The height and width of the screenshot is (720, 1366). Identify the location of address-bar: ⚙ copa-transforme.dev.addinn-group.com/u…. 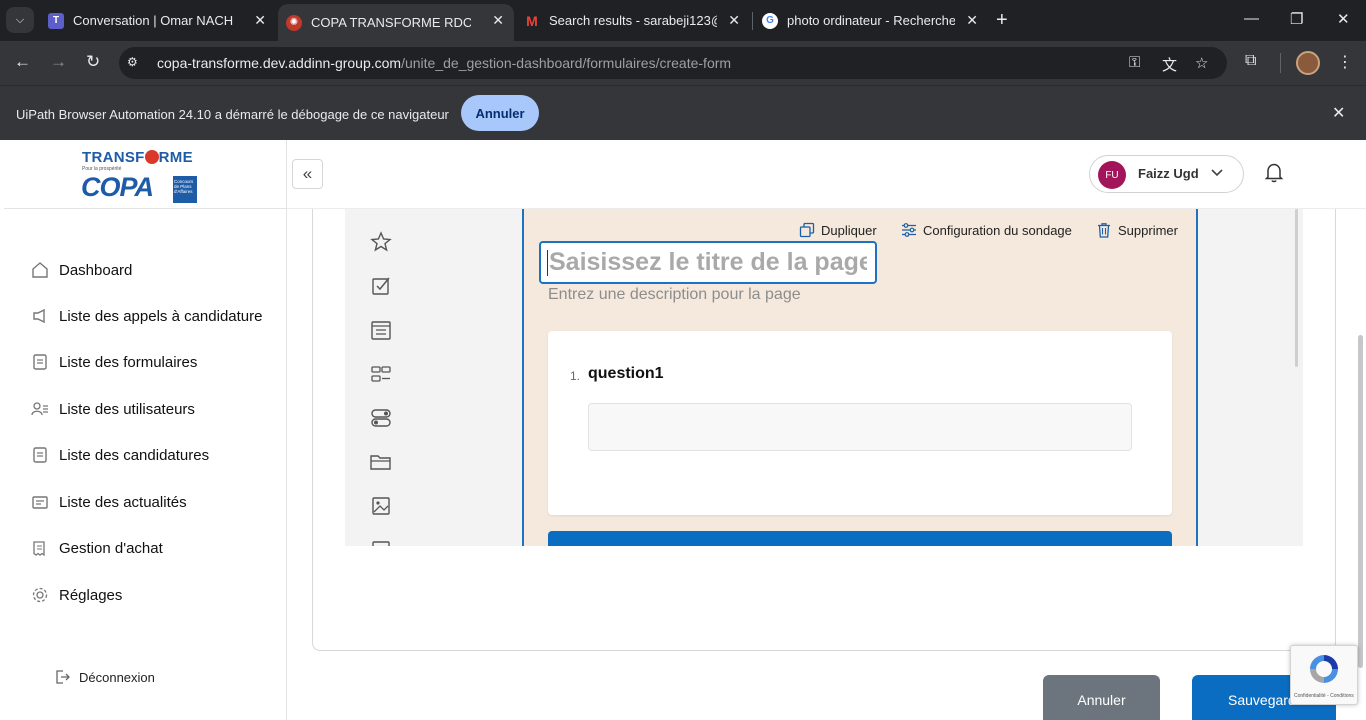
(673, 63).